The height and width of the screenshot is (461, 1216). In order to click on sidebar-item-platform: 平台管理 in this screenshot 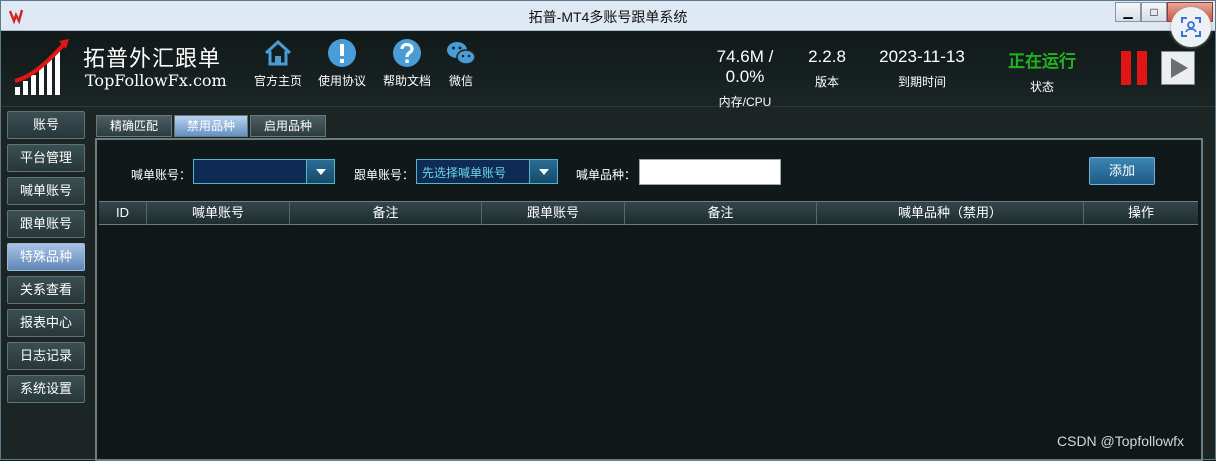, I will do `click(46, 158)`.